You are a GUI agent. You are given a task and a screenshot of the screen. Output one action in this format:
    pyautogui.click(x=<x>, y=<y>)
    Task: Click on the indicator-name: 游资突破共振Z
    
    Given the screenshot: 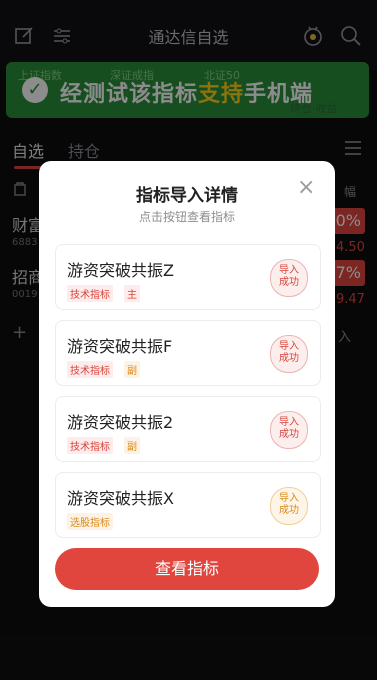 What is the action you would take?
    pyautogui.click(x=120, y=270)
    